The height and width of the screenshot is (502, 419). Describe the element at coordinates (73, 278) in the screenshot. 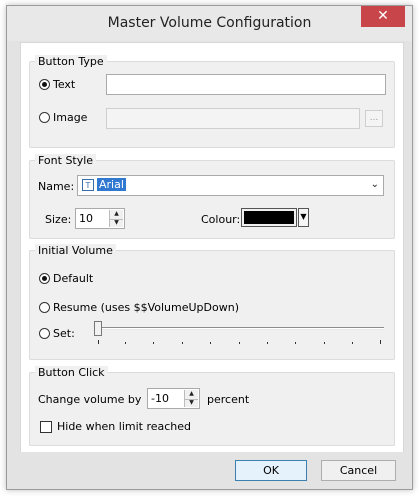

I see `default-volume-label: Default` at that location.